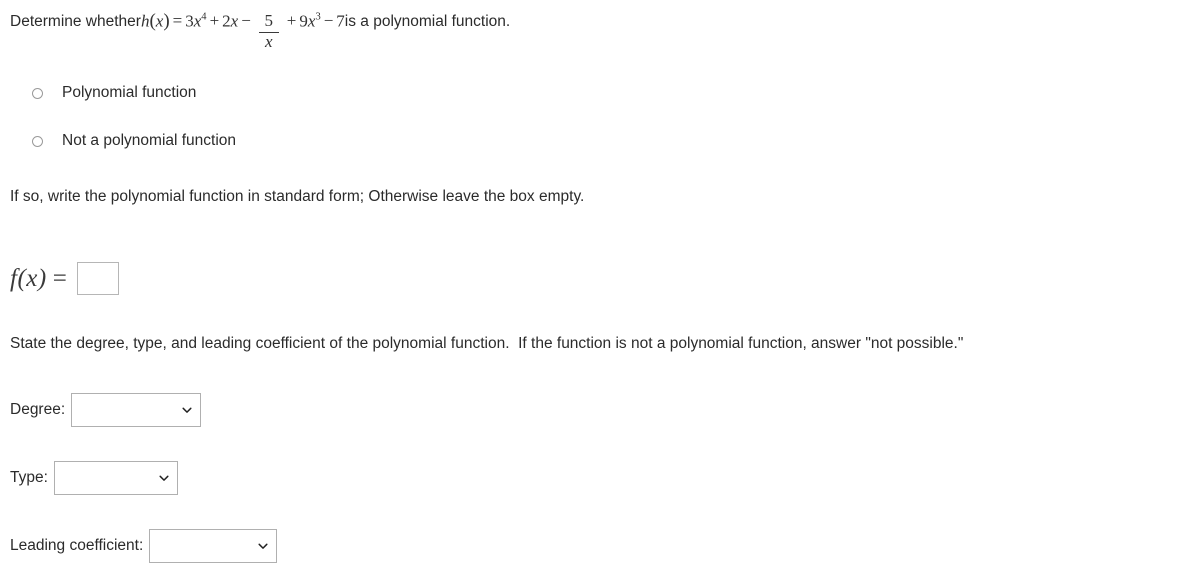  Describe the element at coordinates (42, 278) in the screenshot. I see `fx-label-close-paren: )` at that location.